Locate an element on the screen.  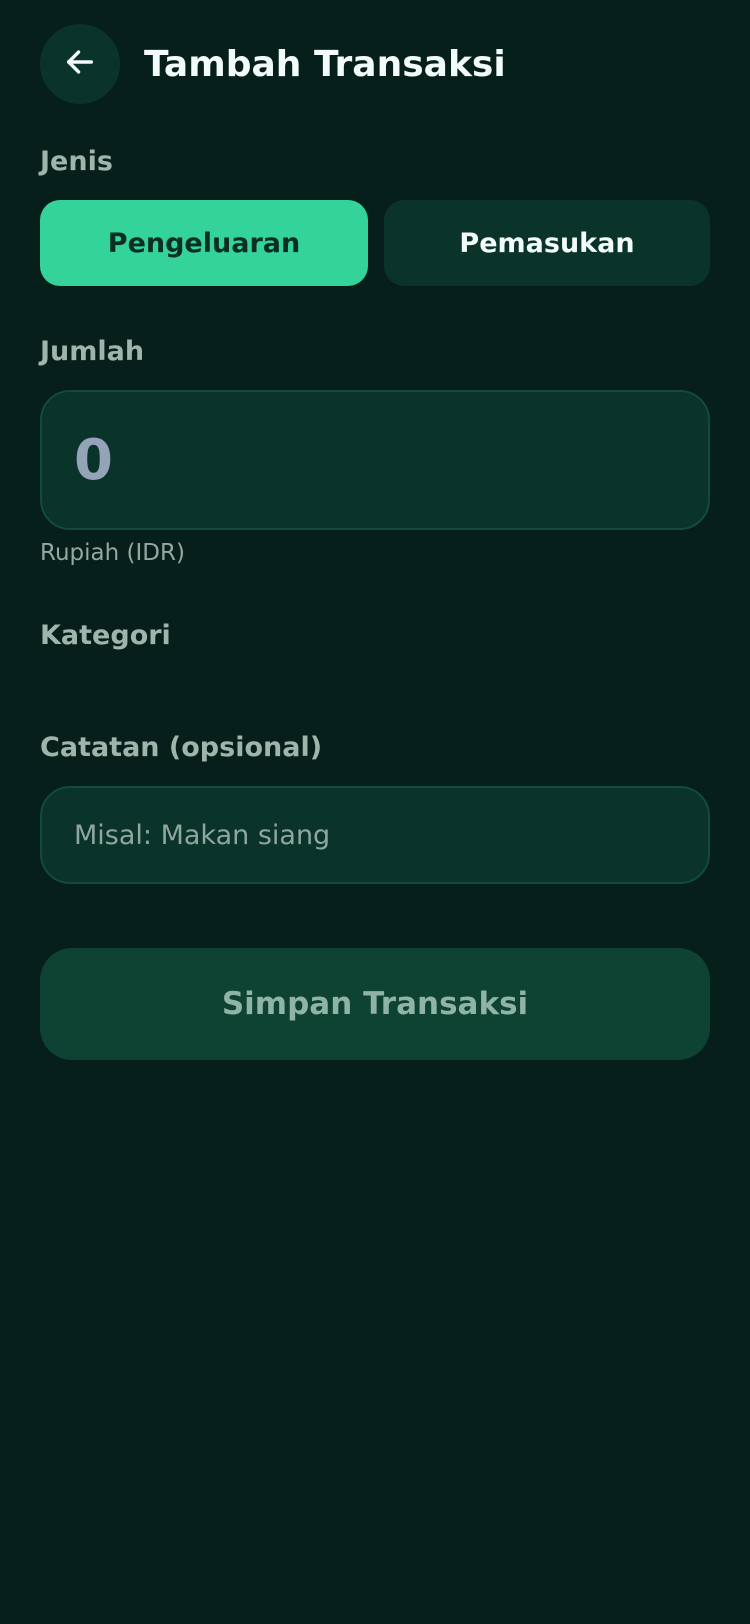
category-label: Kategori is located at coordinates (105, 635).